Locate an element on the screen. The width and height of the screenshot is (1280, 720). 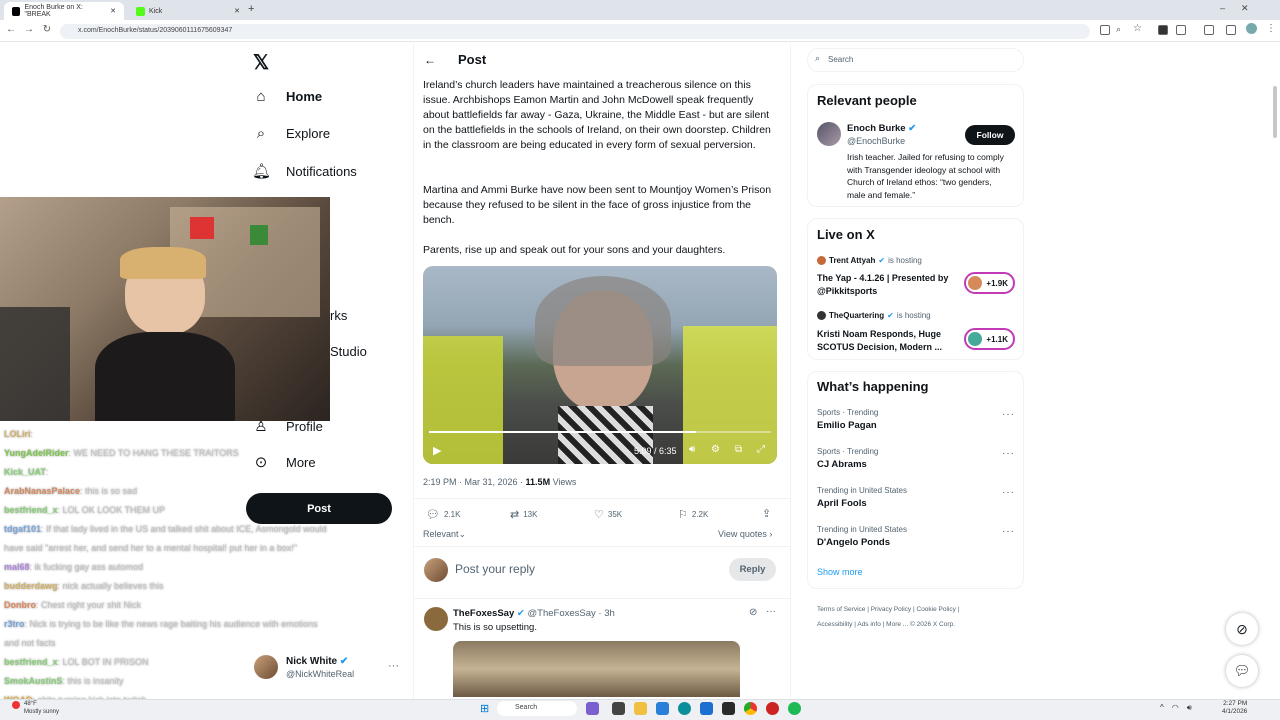
chat-username: tdgaf101 is located at coordinates (22, 529).